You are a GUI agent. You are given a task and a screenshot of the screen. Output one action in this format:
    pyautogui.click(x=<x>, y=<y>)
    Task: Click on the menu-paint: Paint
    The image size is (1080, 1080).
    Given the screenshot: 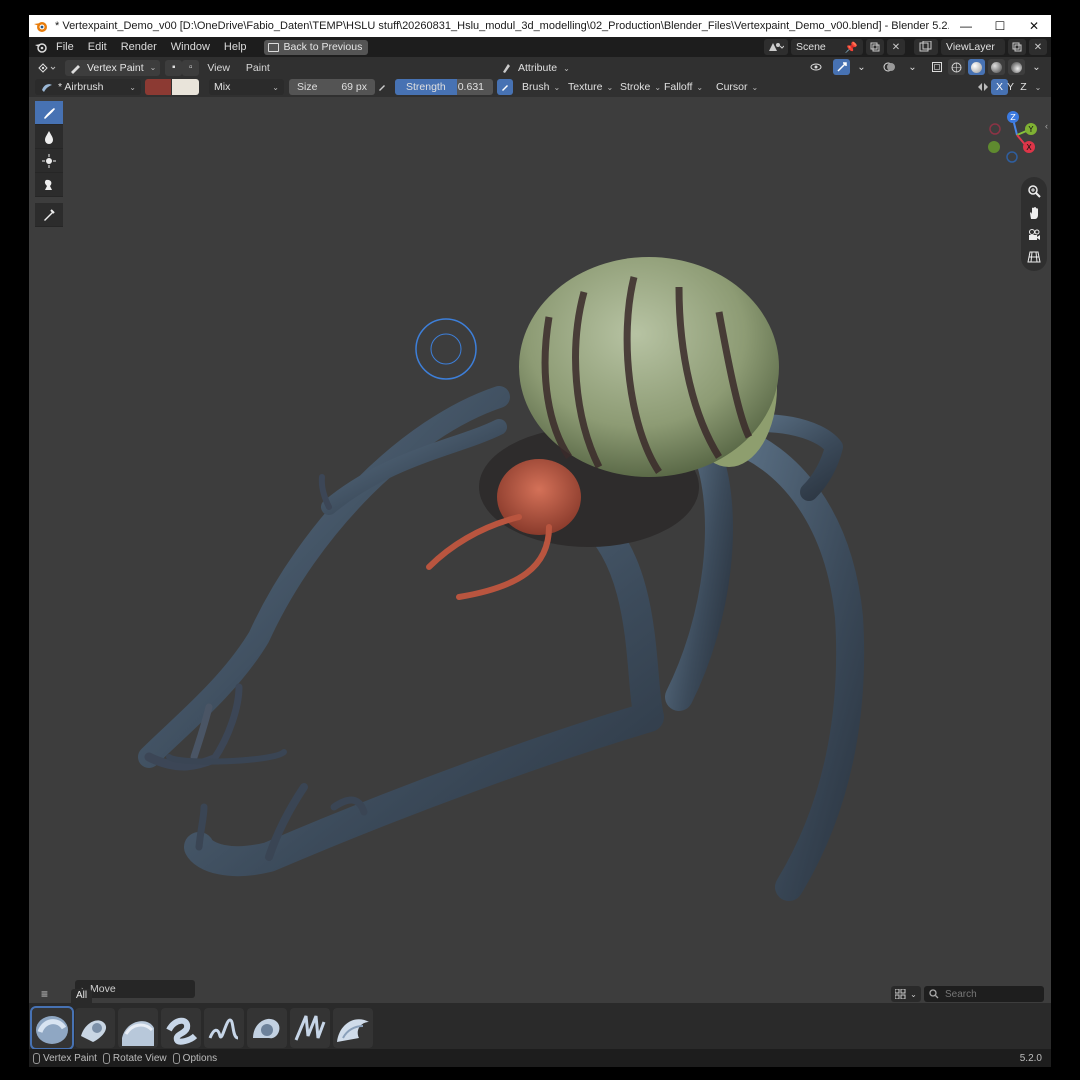 What is the action you would take?
    pyautogui.click(x=258, y=68)
    